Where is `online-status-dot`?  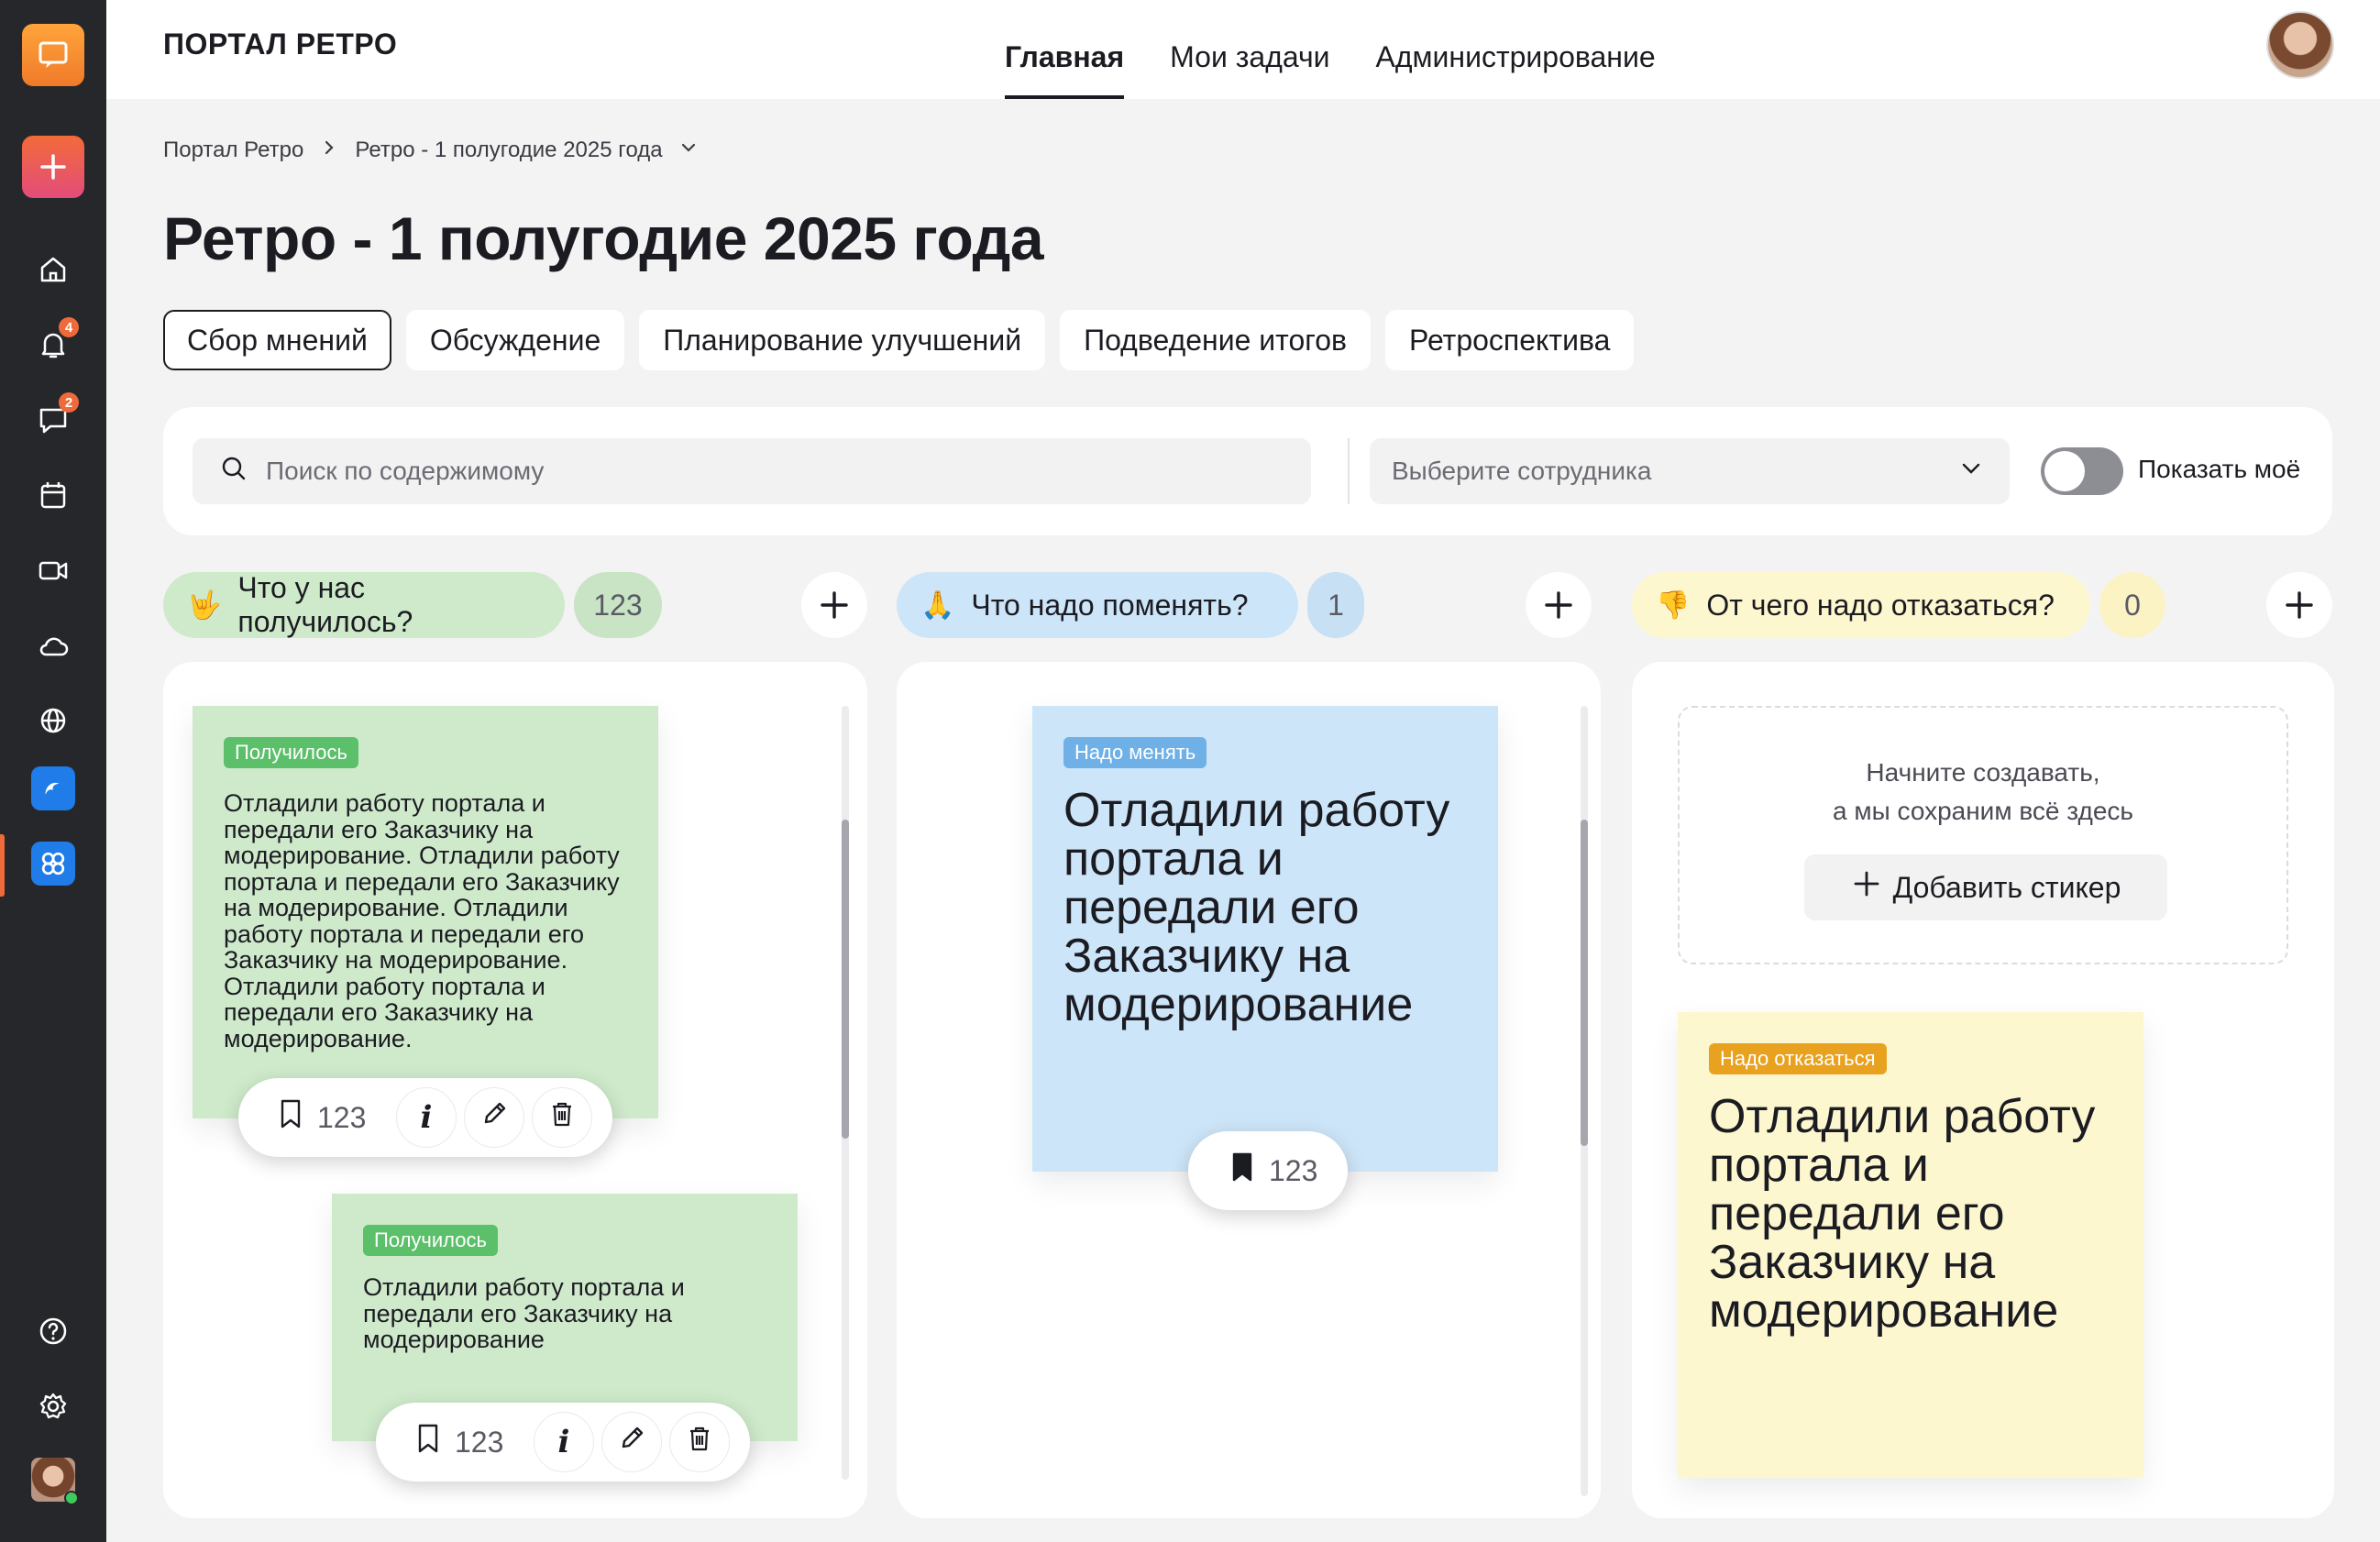 online-status-dot is located at coordinates (71, 1498).